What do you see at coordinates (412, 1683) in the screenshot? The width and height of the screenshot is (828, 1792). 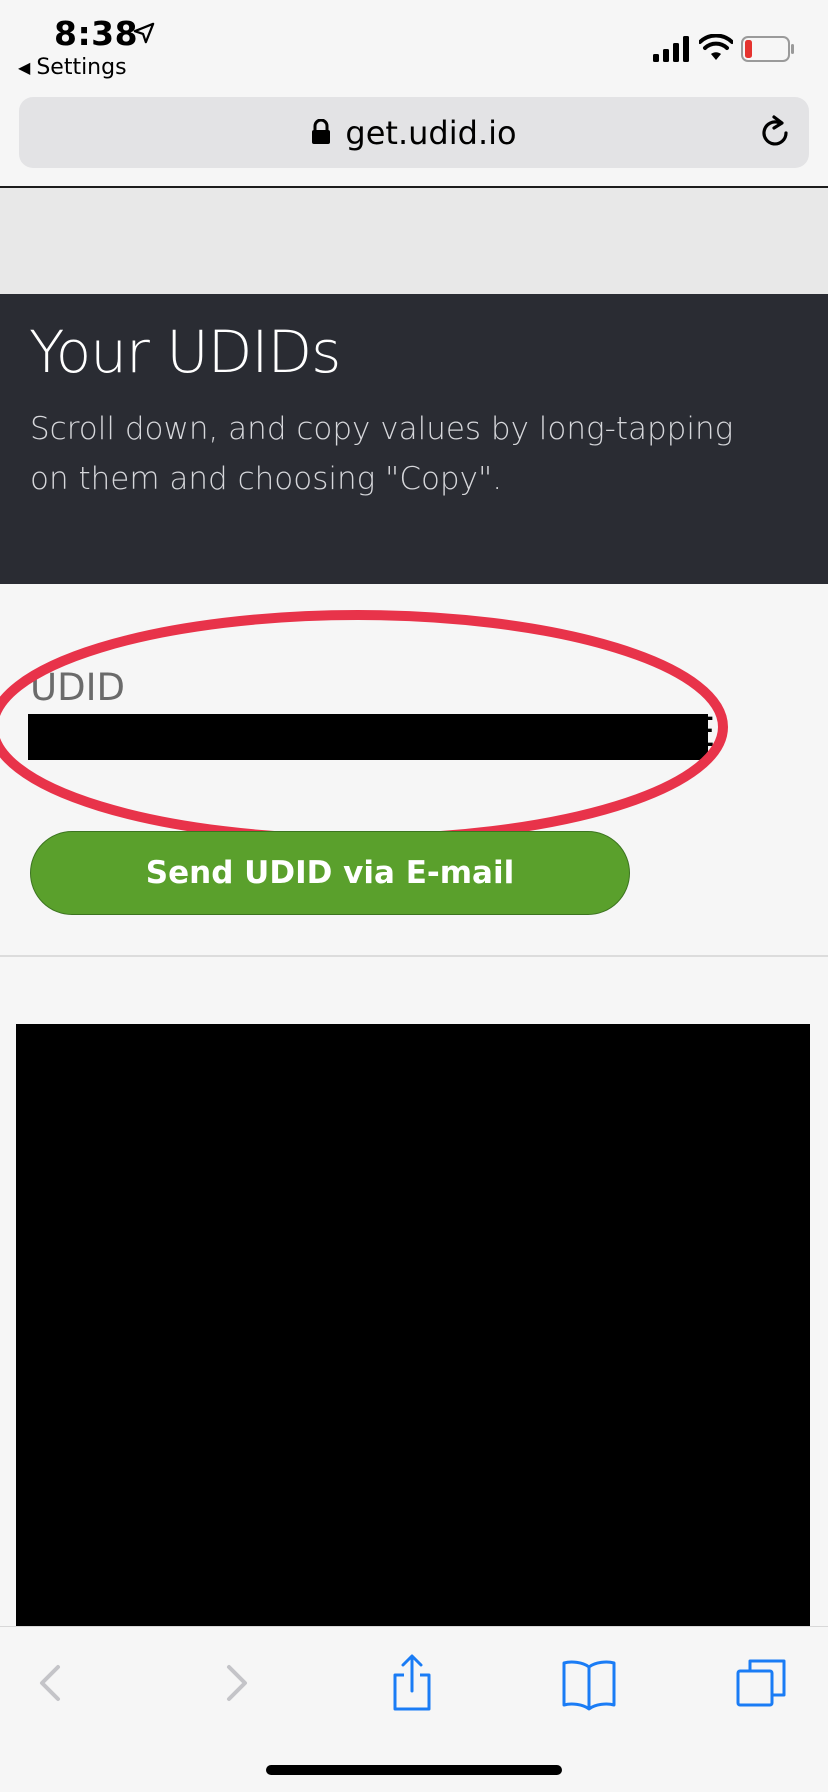 I see `share-icon` at bounding box center [412, 1683].